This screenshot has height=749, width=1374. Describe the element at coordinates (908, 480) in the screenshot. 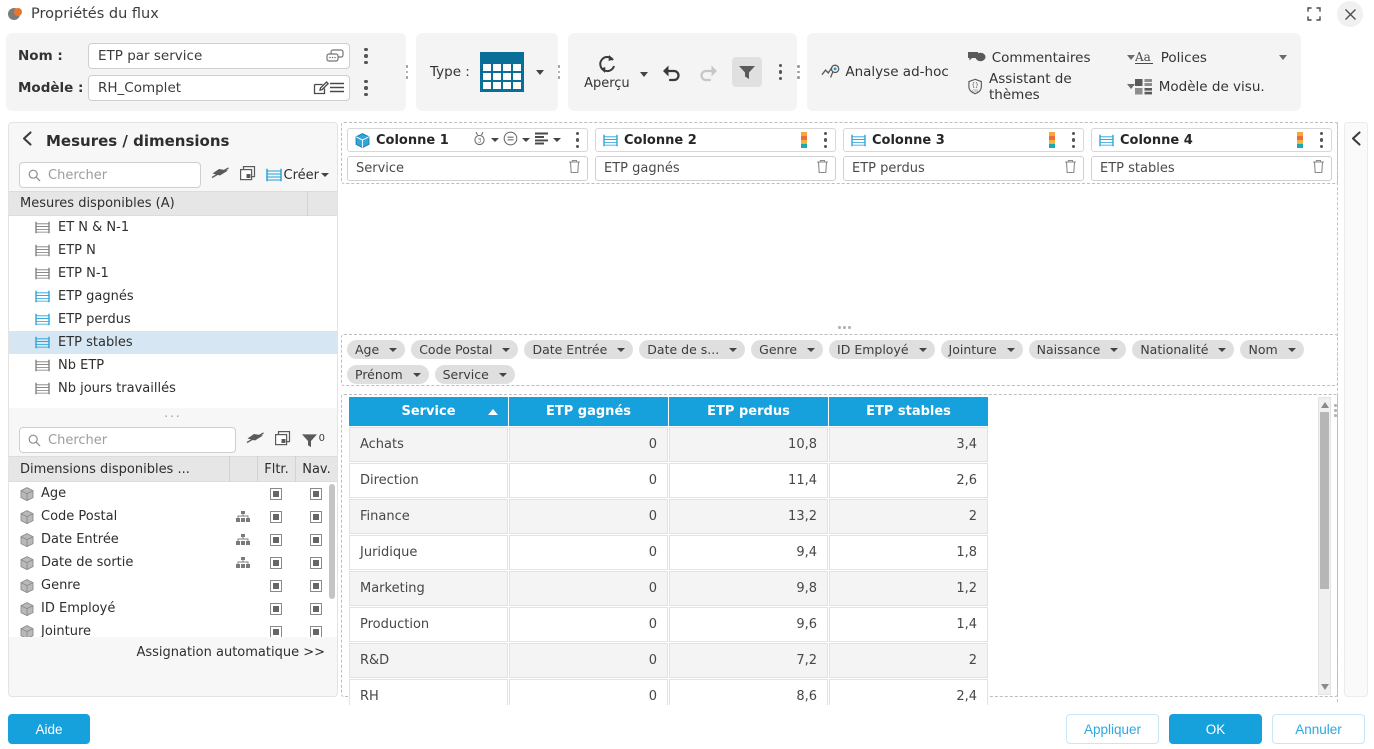

I see `table-cell-value: 2,6` at that location.